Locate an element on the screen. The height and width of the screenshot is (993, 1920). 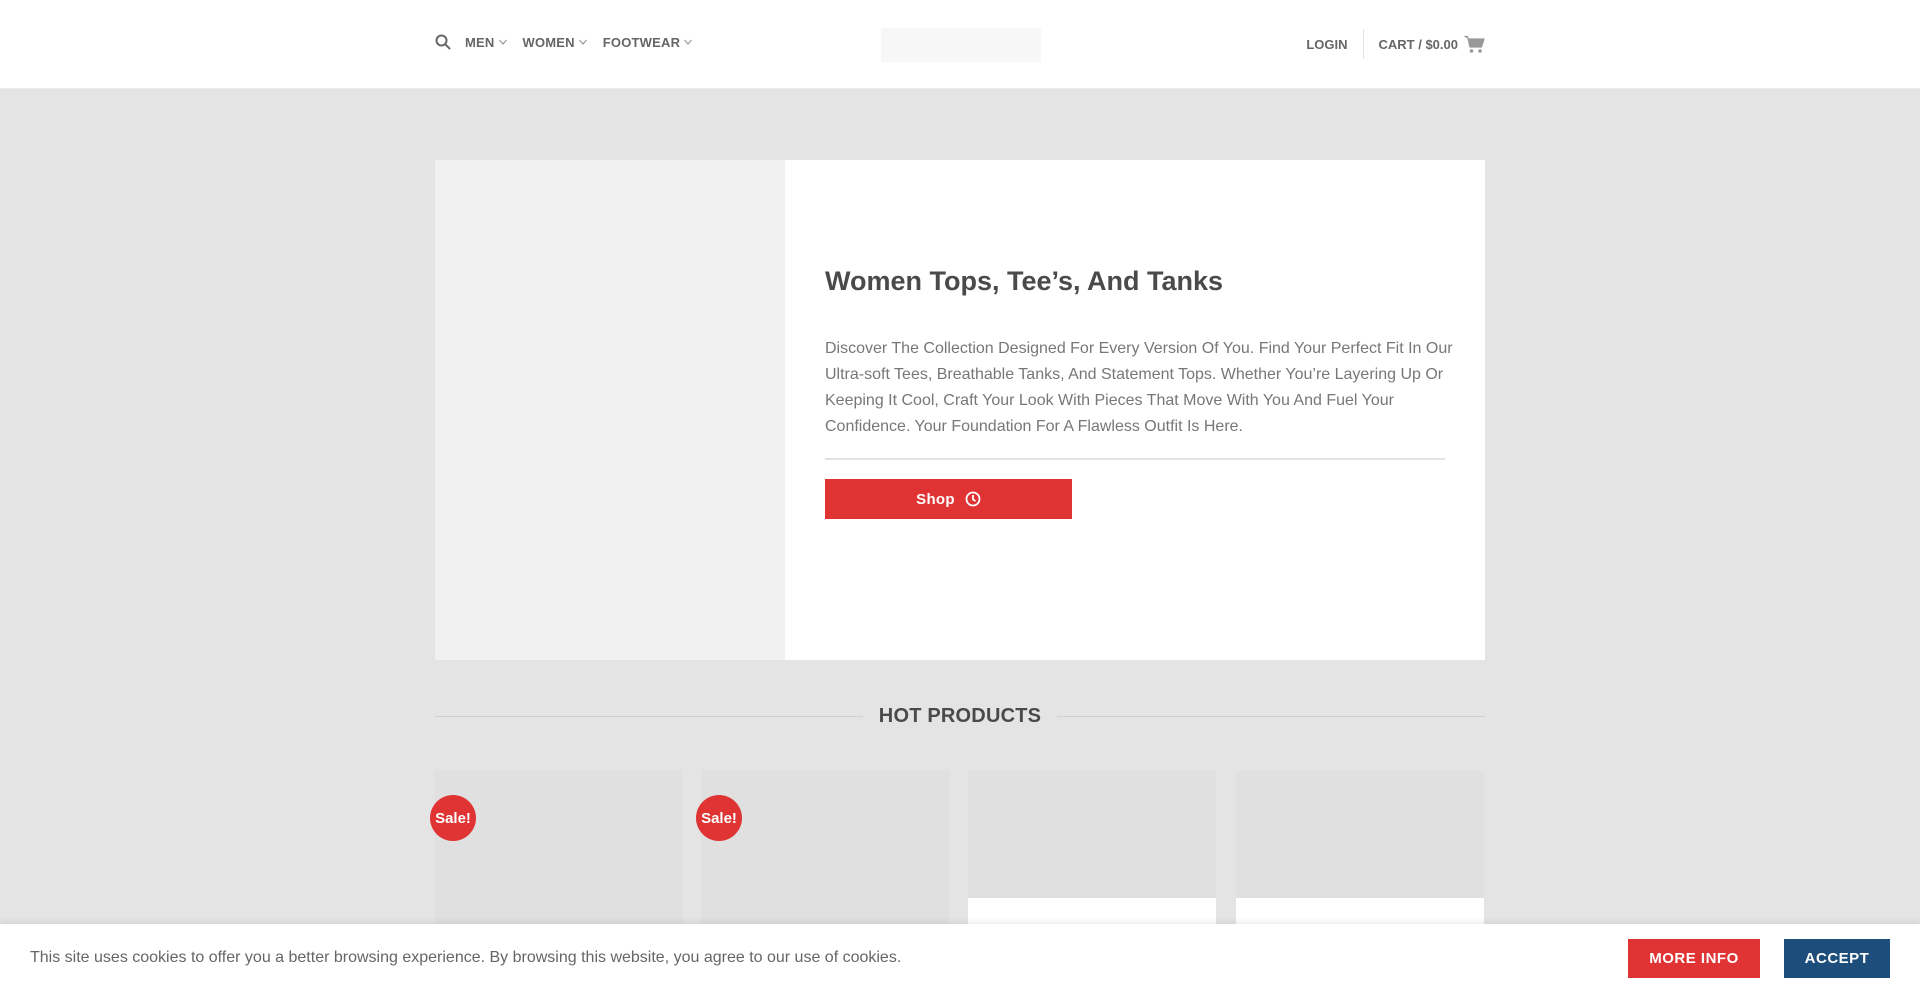
search-icon is located at coordinates (443, 42).